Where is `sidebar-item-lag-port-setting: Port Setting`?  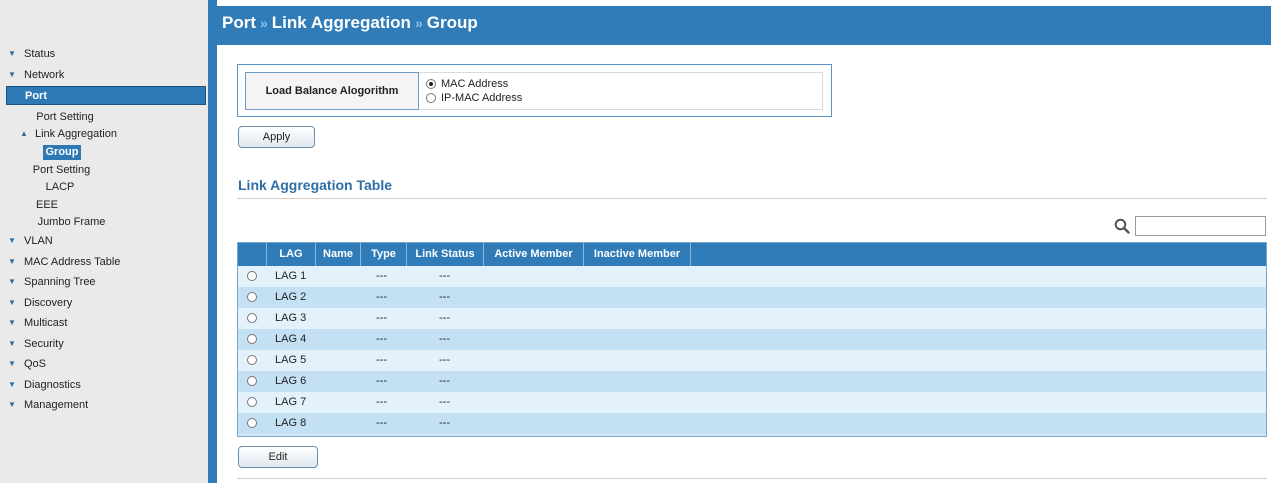
sidebar-item-lag-port-setting: Port Setting is located at coordinates (61, 170).